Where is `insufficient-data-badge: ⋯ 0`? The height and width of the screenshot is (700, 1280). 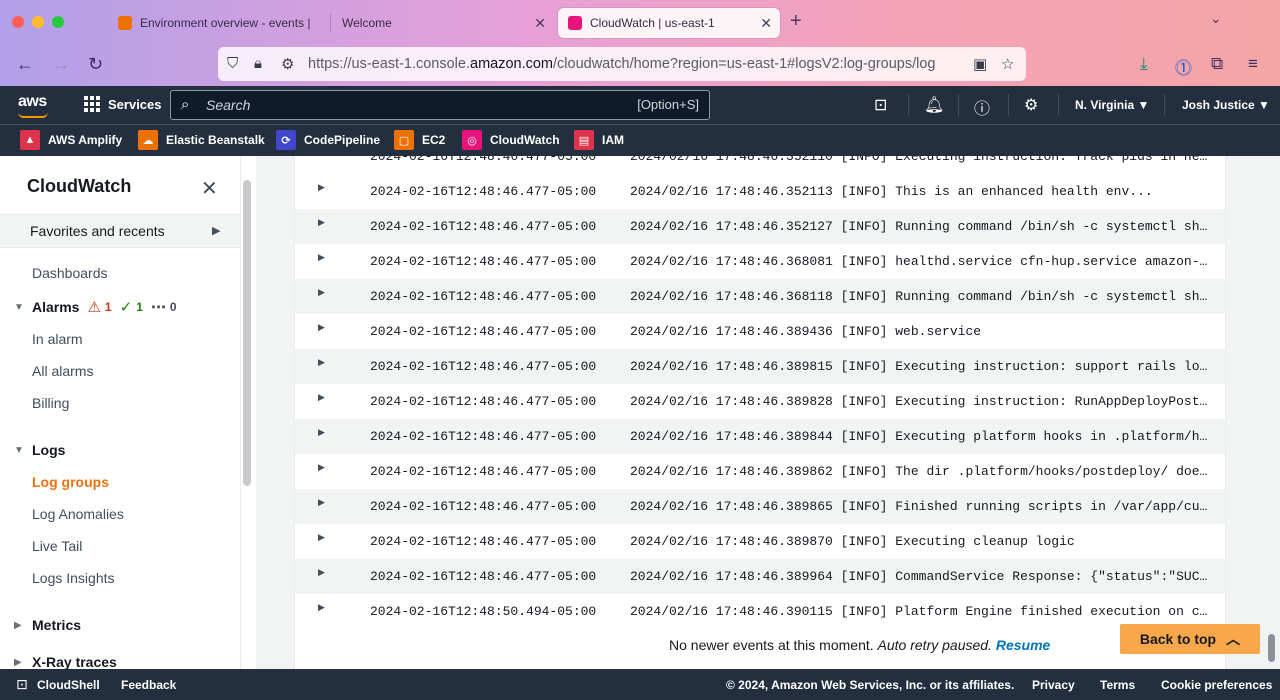
insufficient-data-badge: ⋯ 0 is located at coordinates (164, 307).